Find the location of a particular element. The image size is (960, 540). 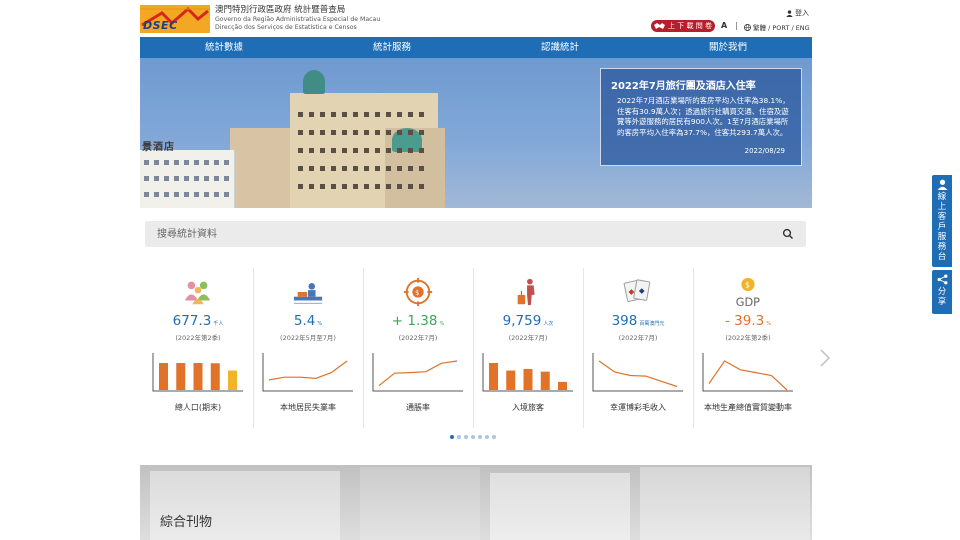

online-service-desk-button: 線上客戶服務台 is located at coordinates (942, 221).